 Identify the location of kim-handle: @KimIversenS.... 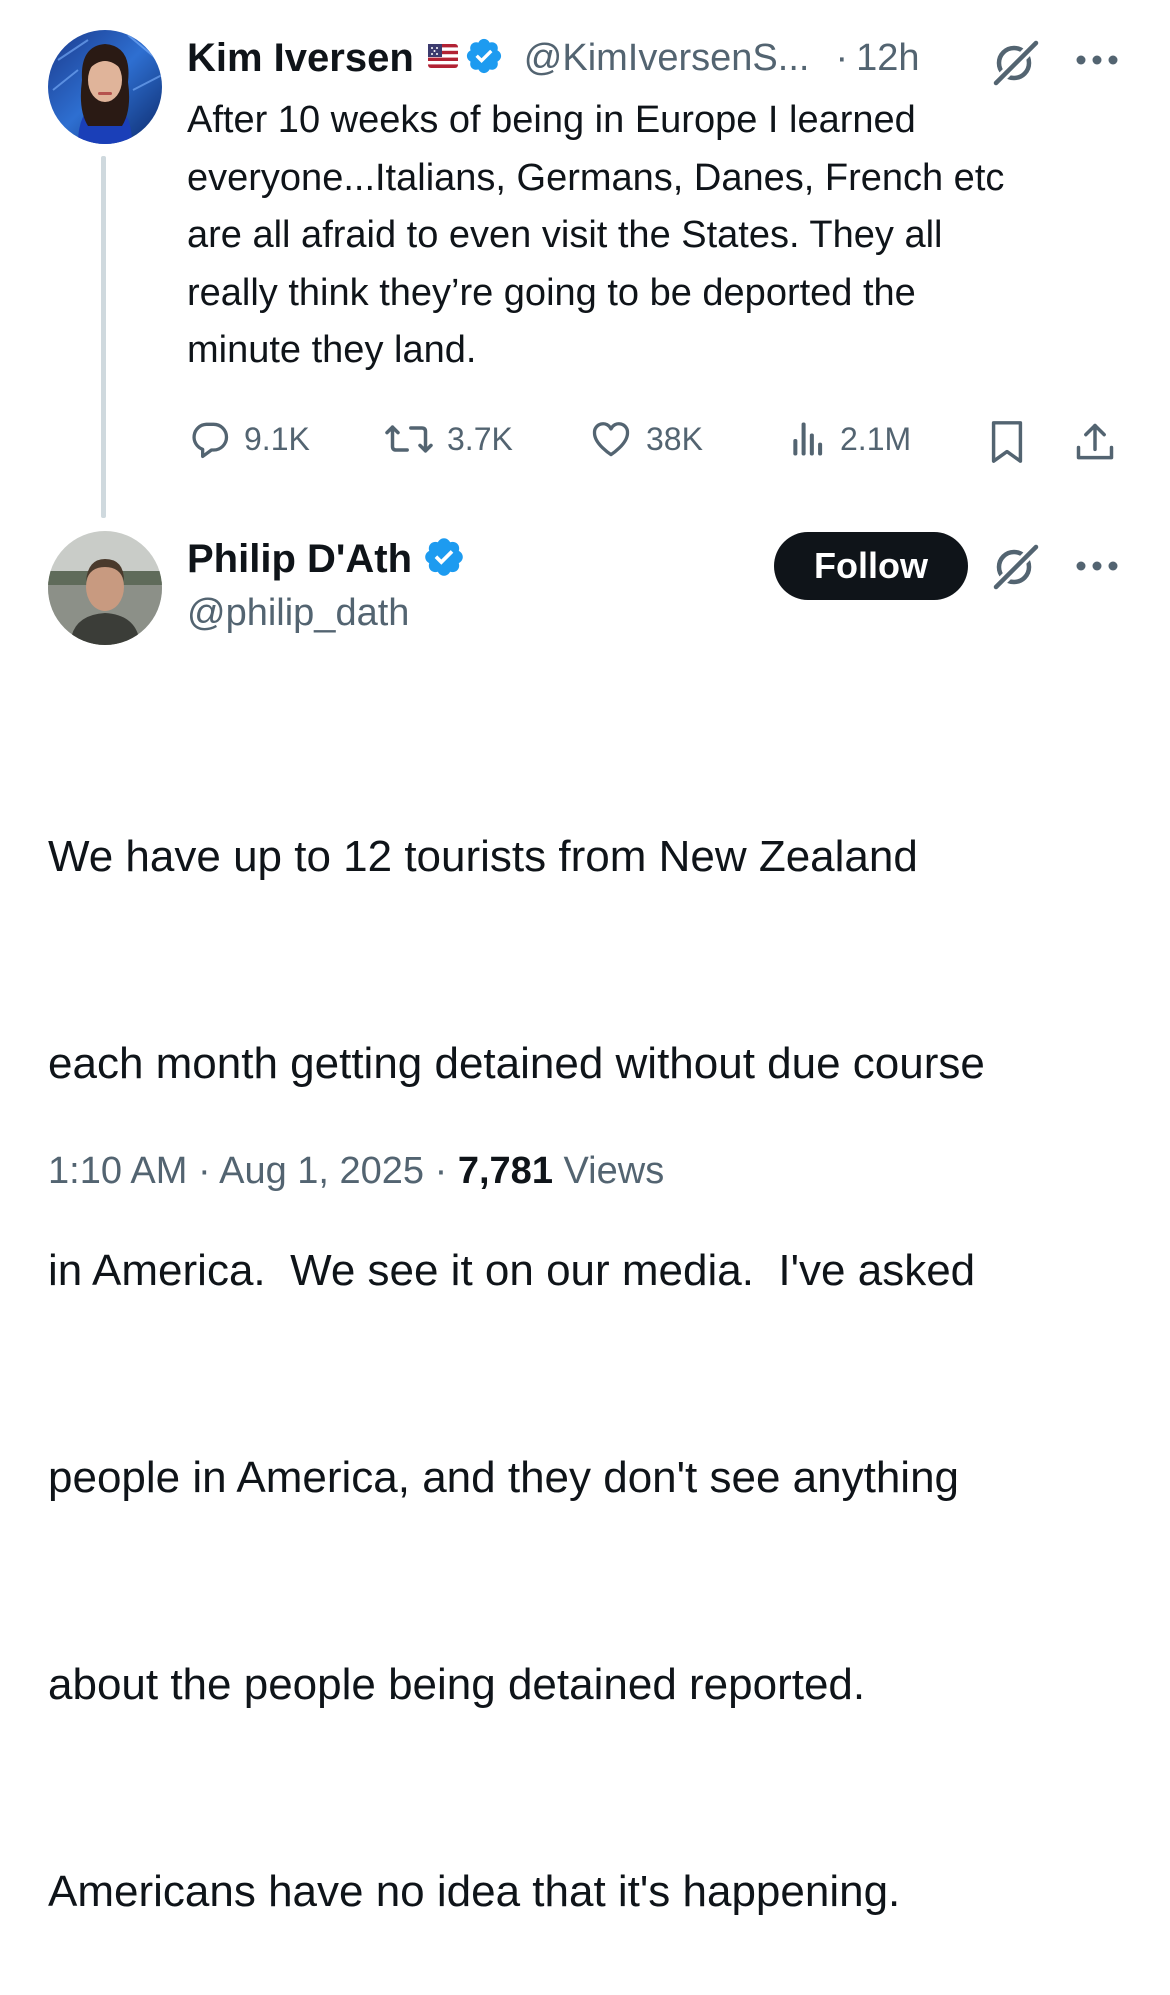
(667, 58).